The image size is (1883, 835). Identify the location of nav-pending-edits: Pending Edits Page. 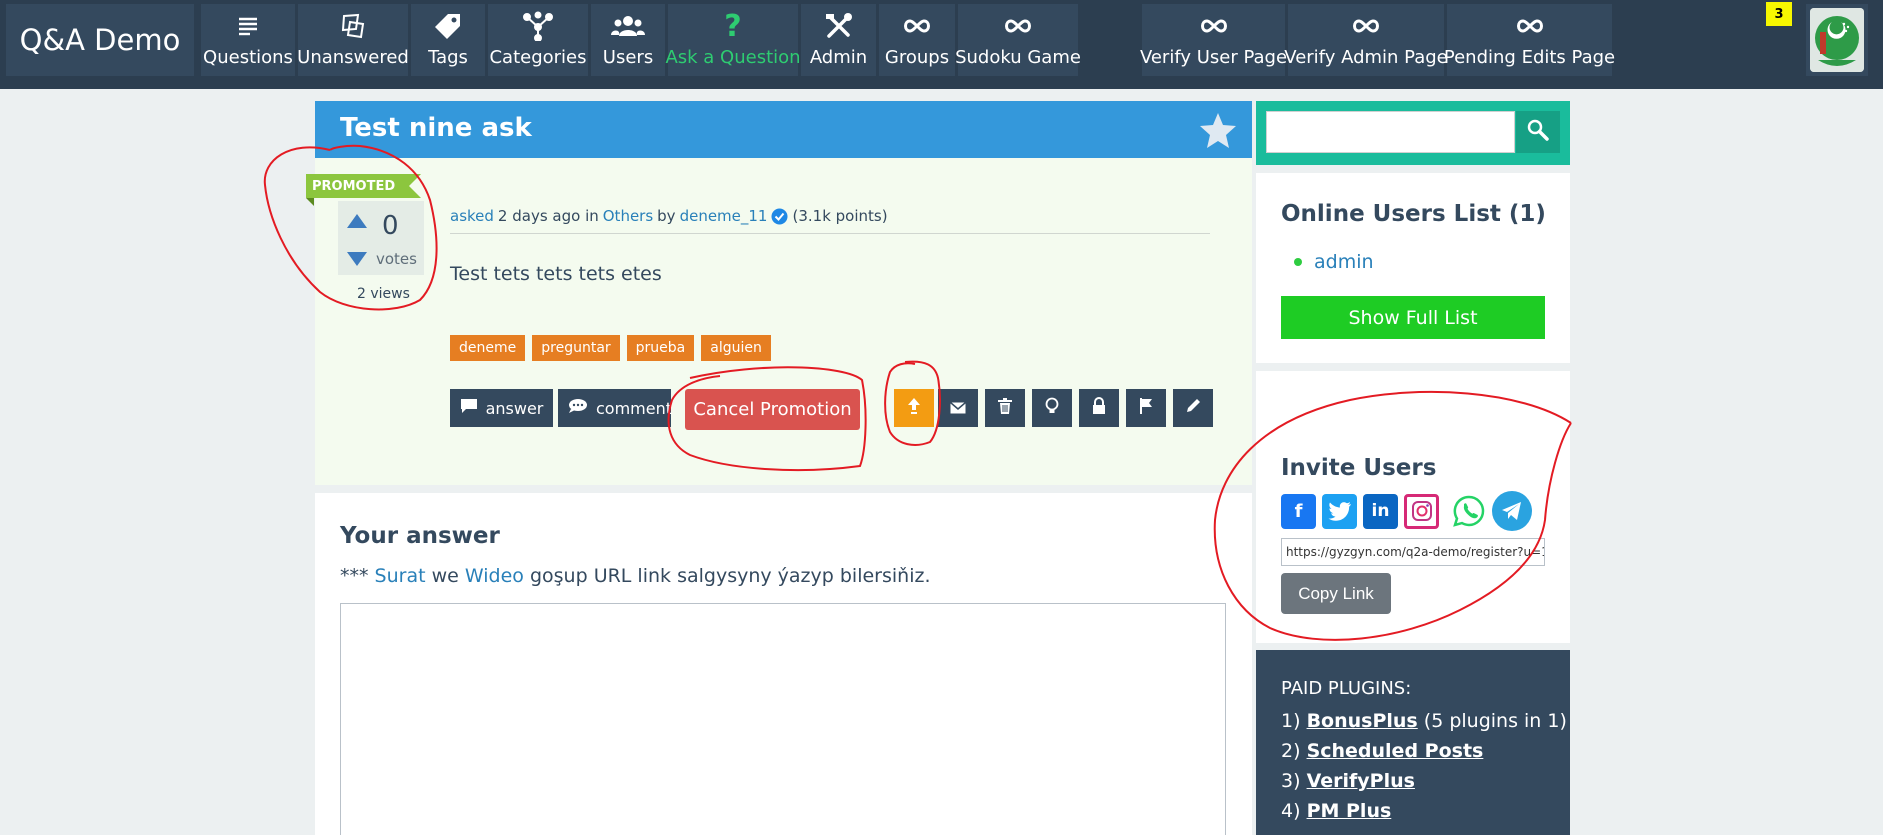
(1529, 40).